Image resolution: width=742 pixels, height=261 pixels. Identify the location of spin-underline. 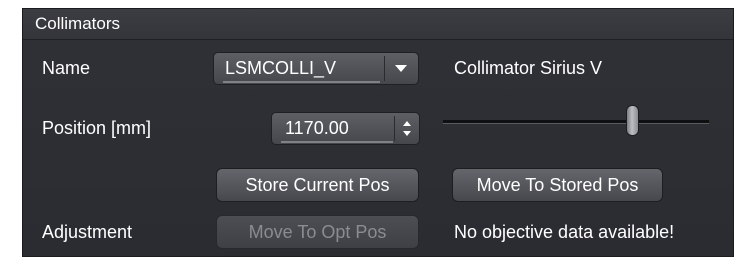
(337, 142).